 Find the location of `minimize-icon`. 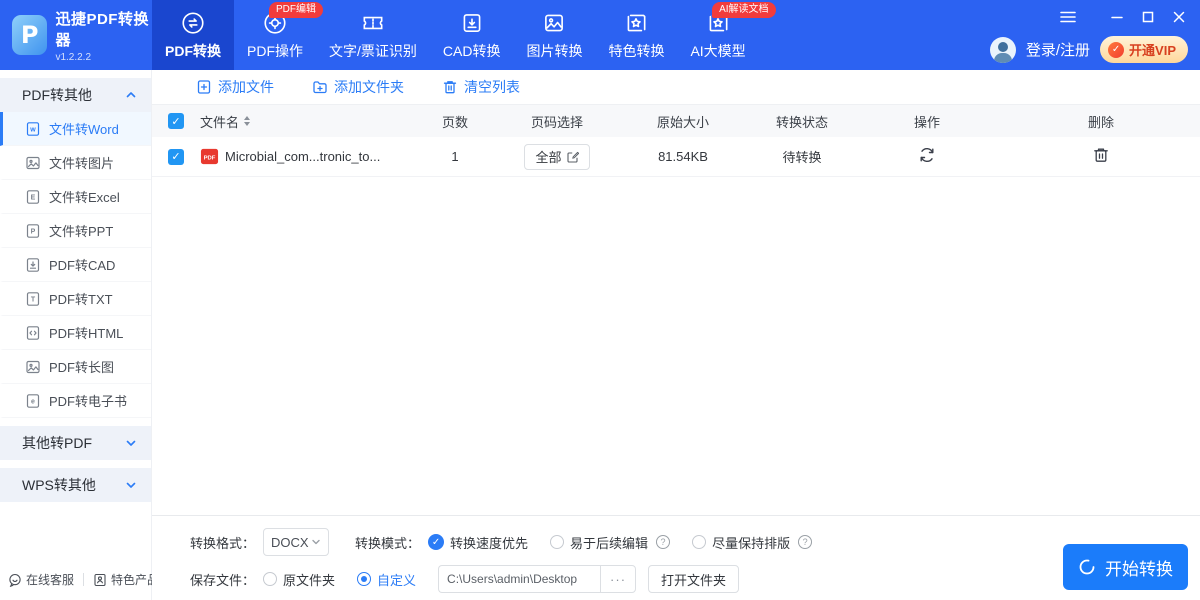

minimize-icon is located at coordinates (1117, 17).